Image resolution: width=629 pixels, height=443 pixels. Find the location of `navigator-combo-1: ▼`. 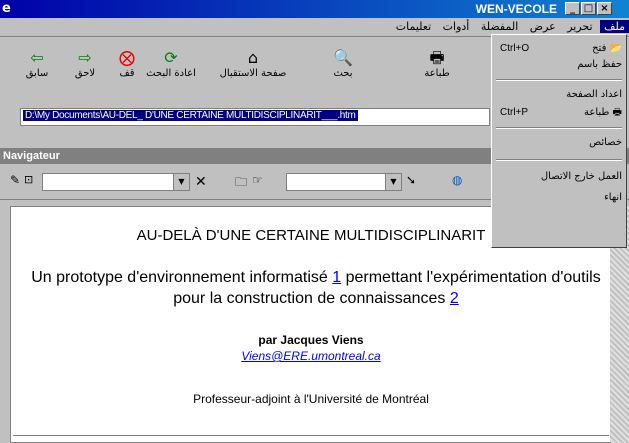

navigator-combo-1: ▼ is located at coordinates (116, 182).